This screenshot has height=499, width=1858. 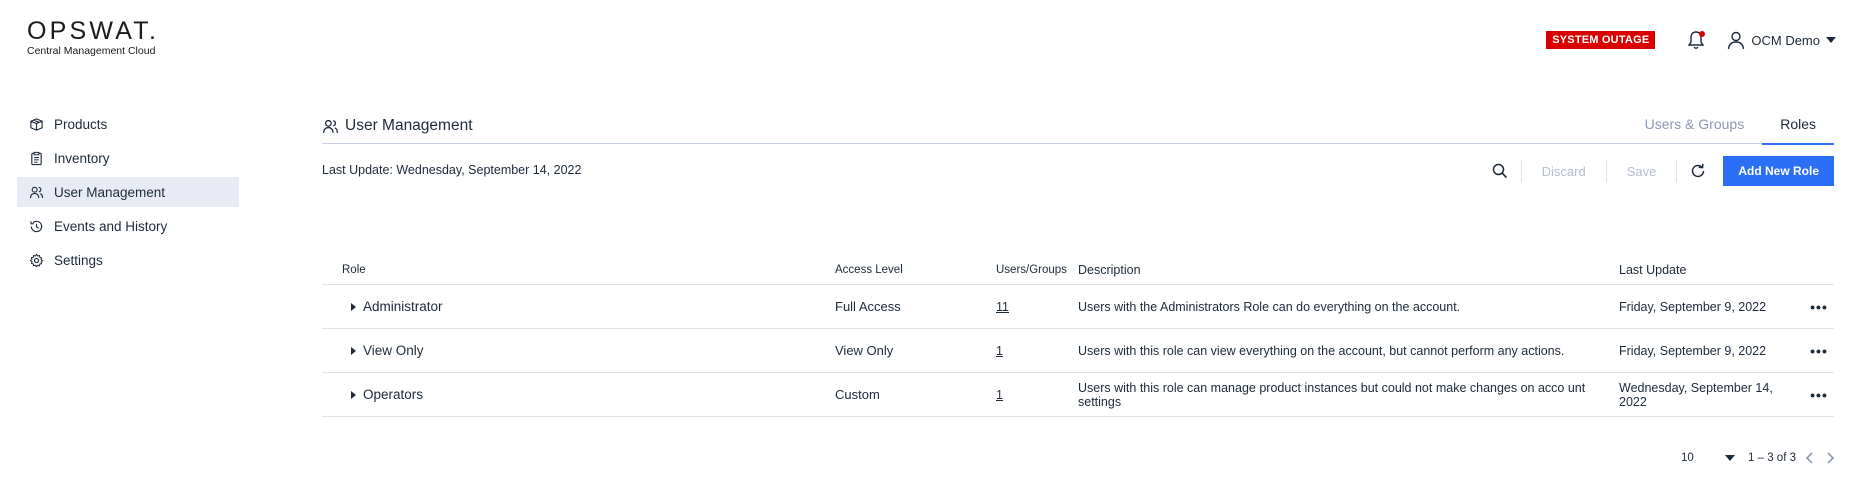 What do you see at coordinates (1711, 270) in the screenshot?
I see `column-header-last-update: Last Update` at bounding box center [1711, 270].